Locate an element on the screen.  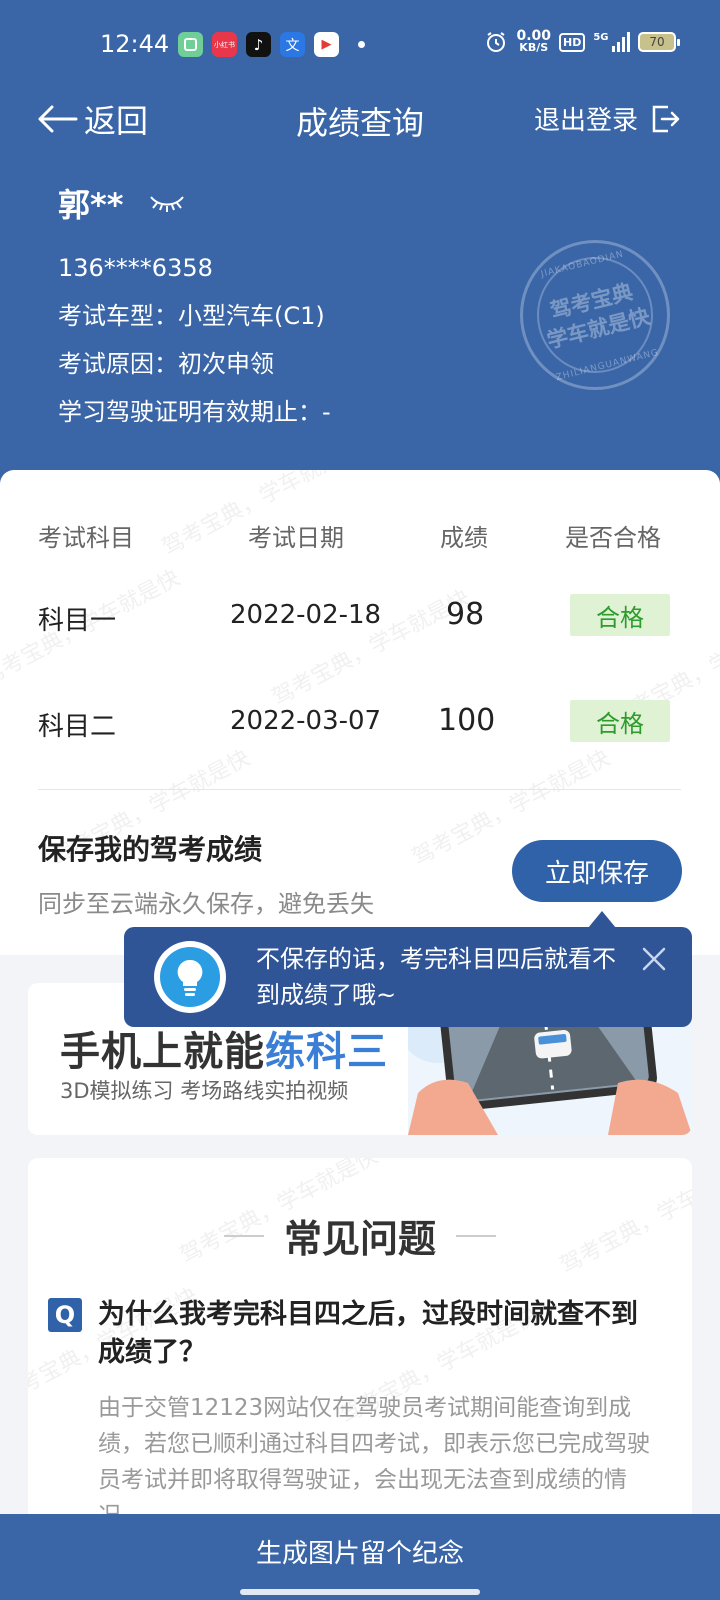
row-score: 98 is located at coordinates (465, 614).